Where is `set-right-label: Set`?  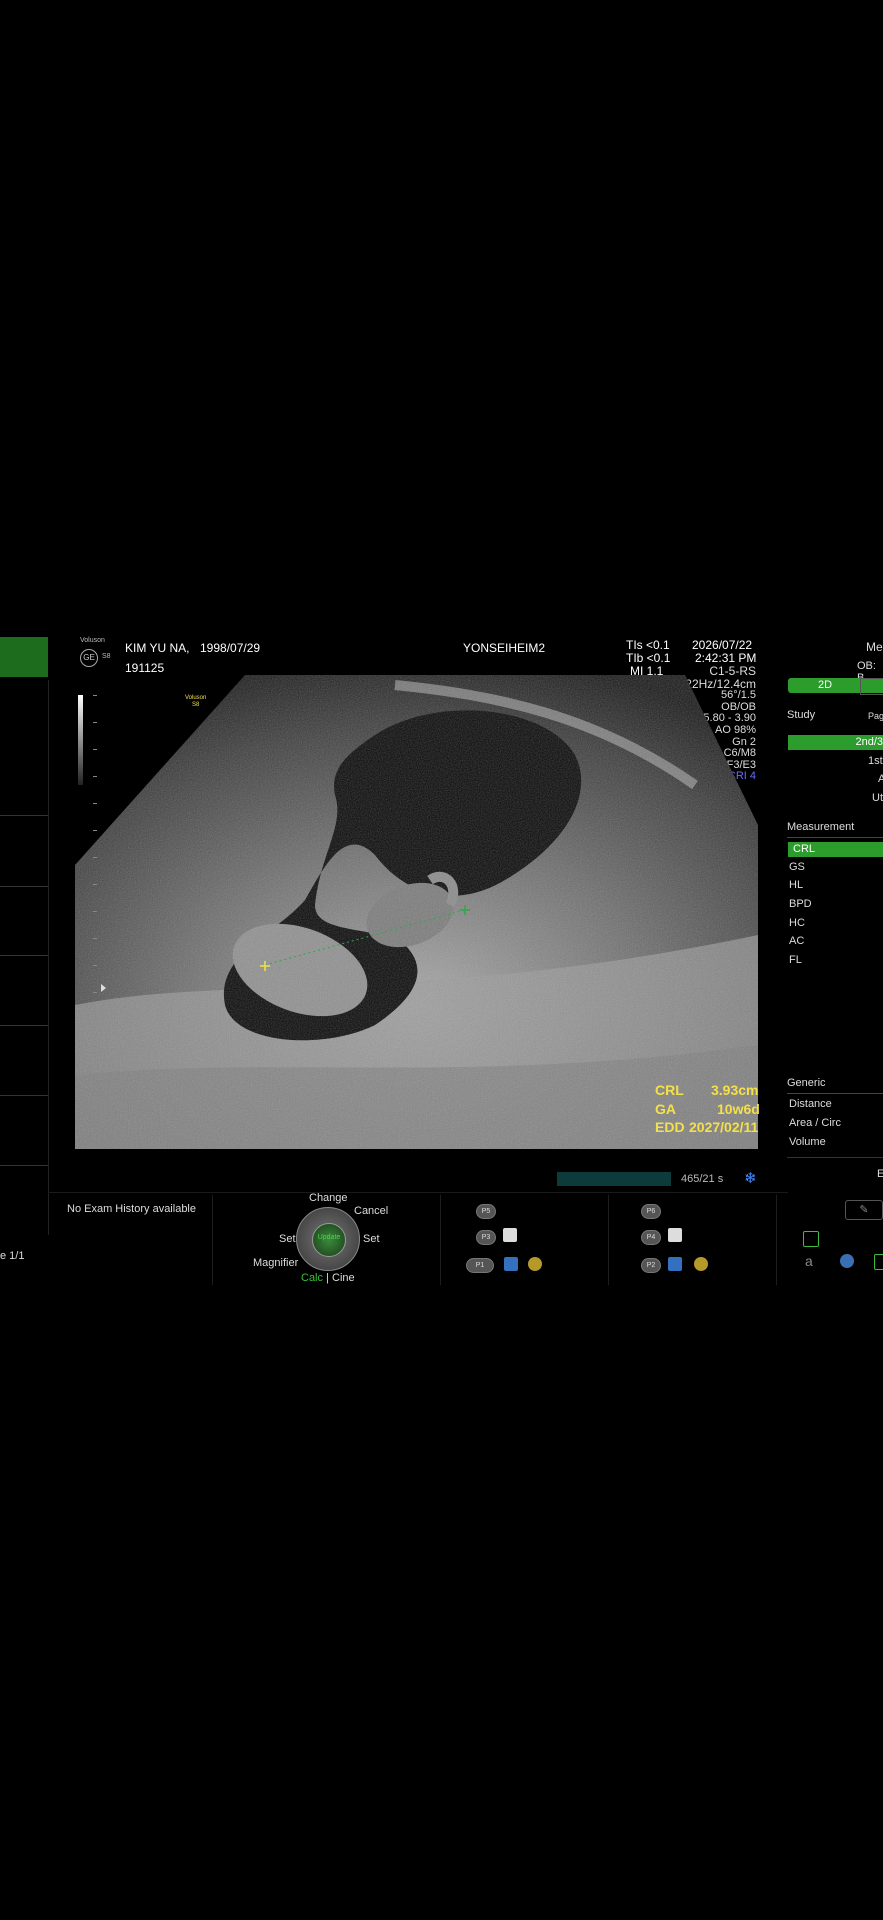
set-right-label: Set is located at coordinates (371, 1239).